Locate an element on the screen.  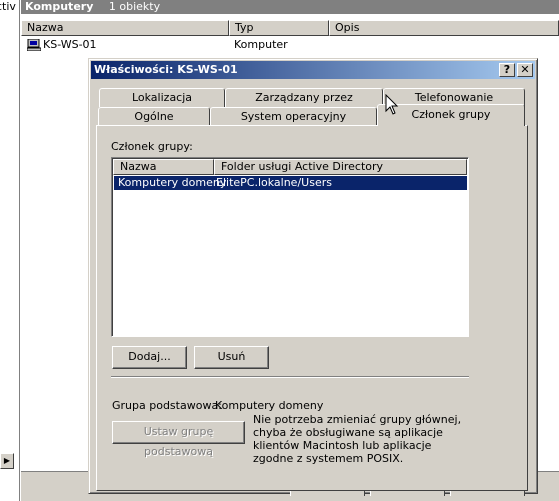
dialog-titlebar: Właściwości: KS-WS-01 ? ✕ is located at coordinates (313, 70).